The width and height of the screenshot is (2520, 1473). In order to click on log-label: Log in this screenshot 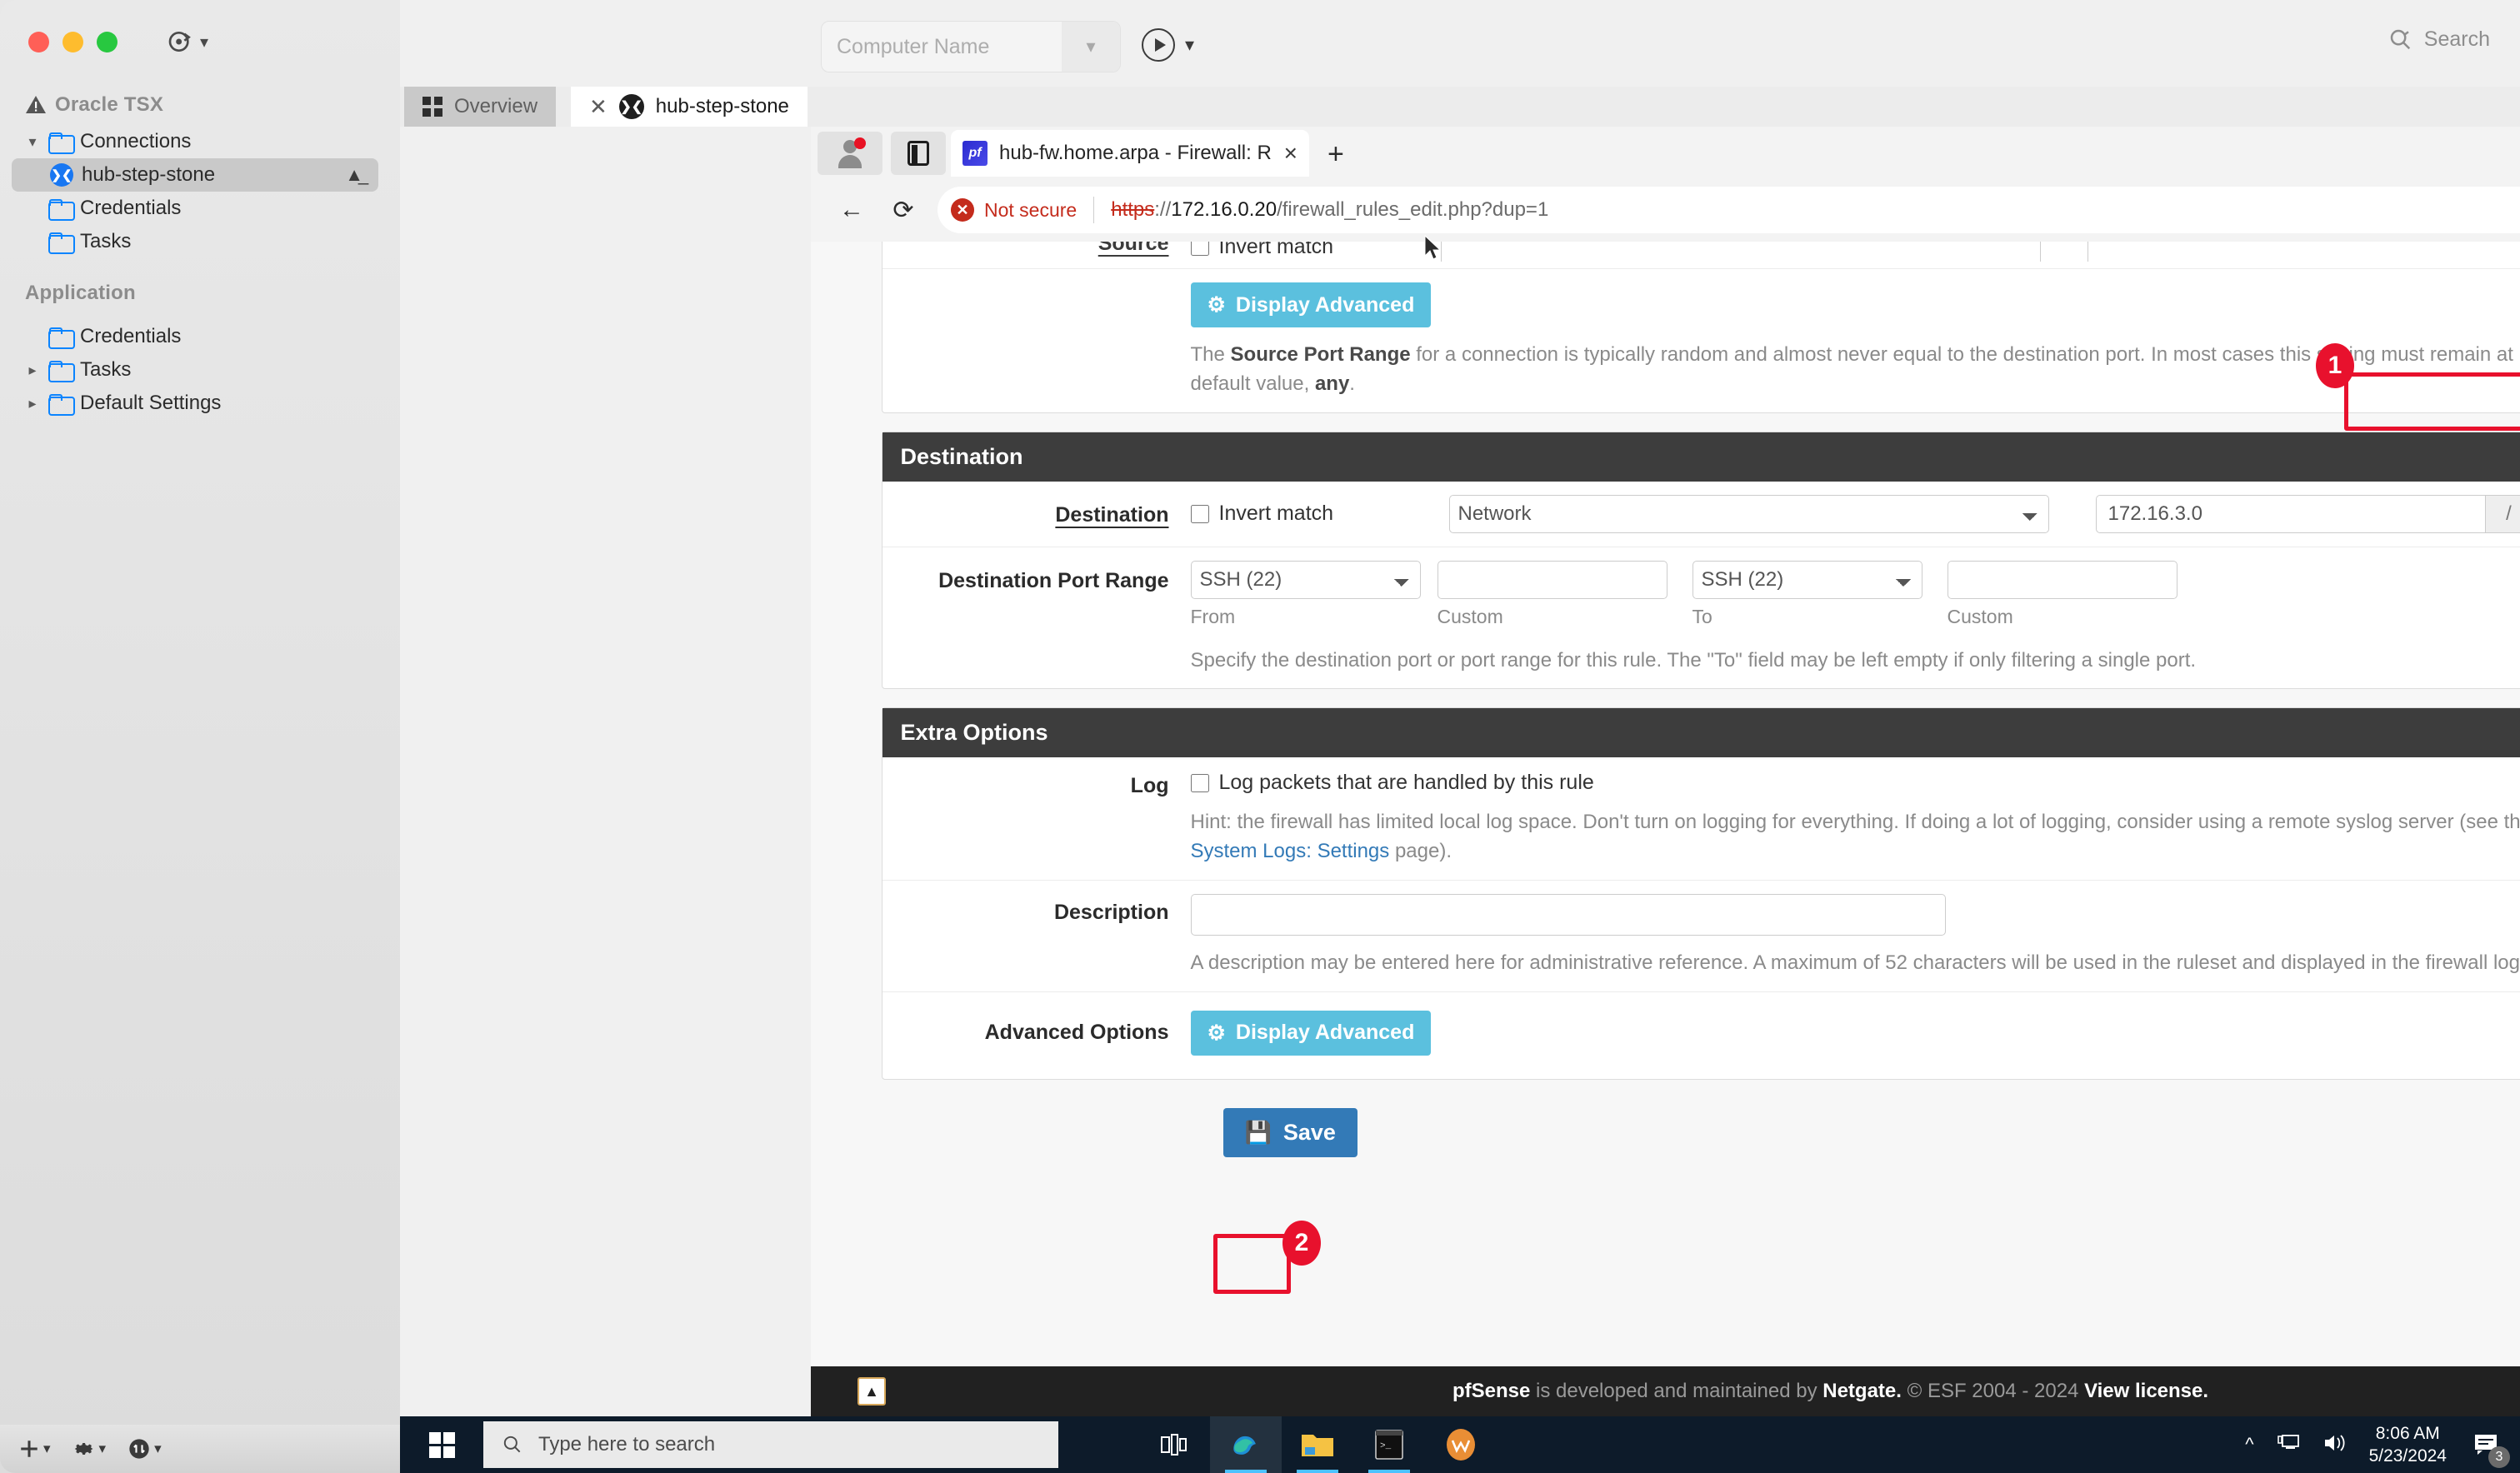, I will do `click(1149, 786)`.